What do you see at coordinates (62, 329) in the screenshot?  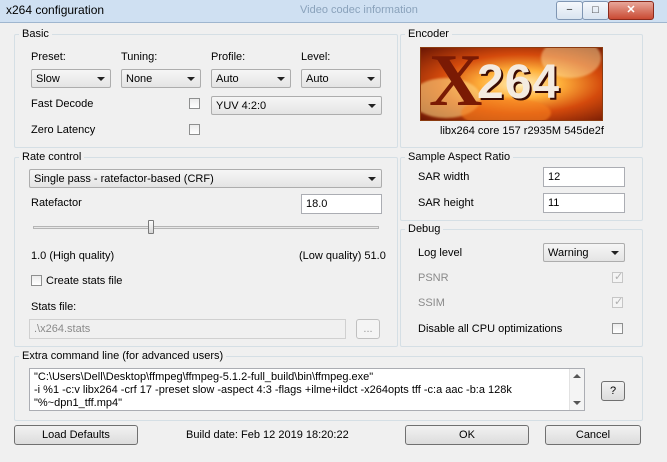 I see `stats-file-value: .\x264.stats` at bounding box center [62, 329].